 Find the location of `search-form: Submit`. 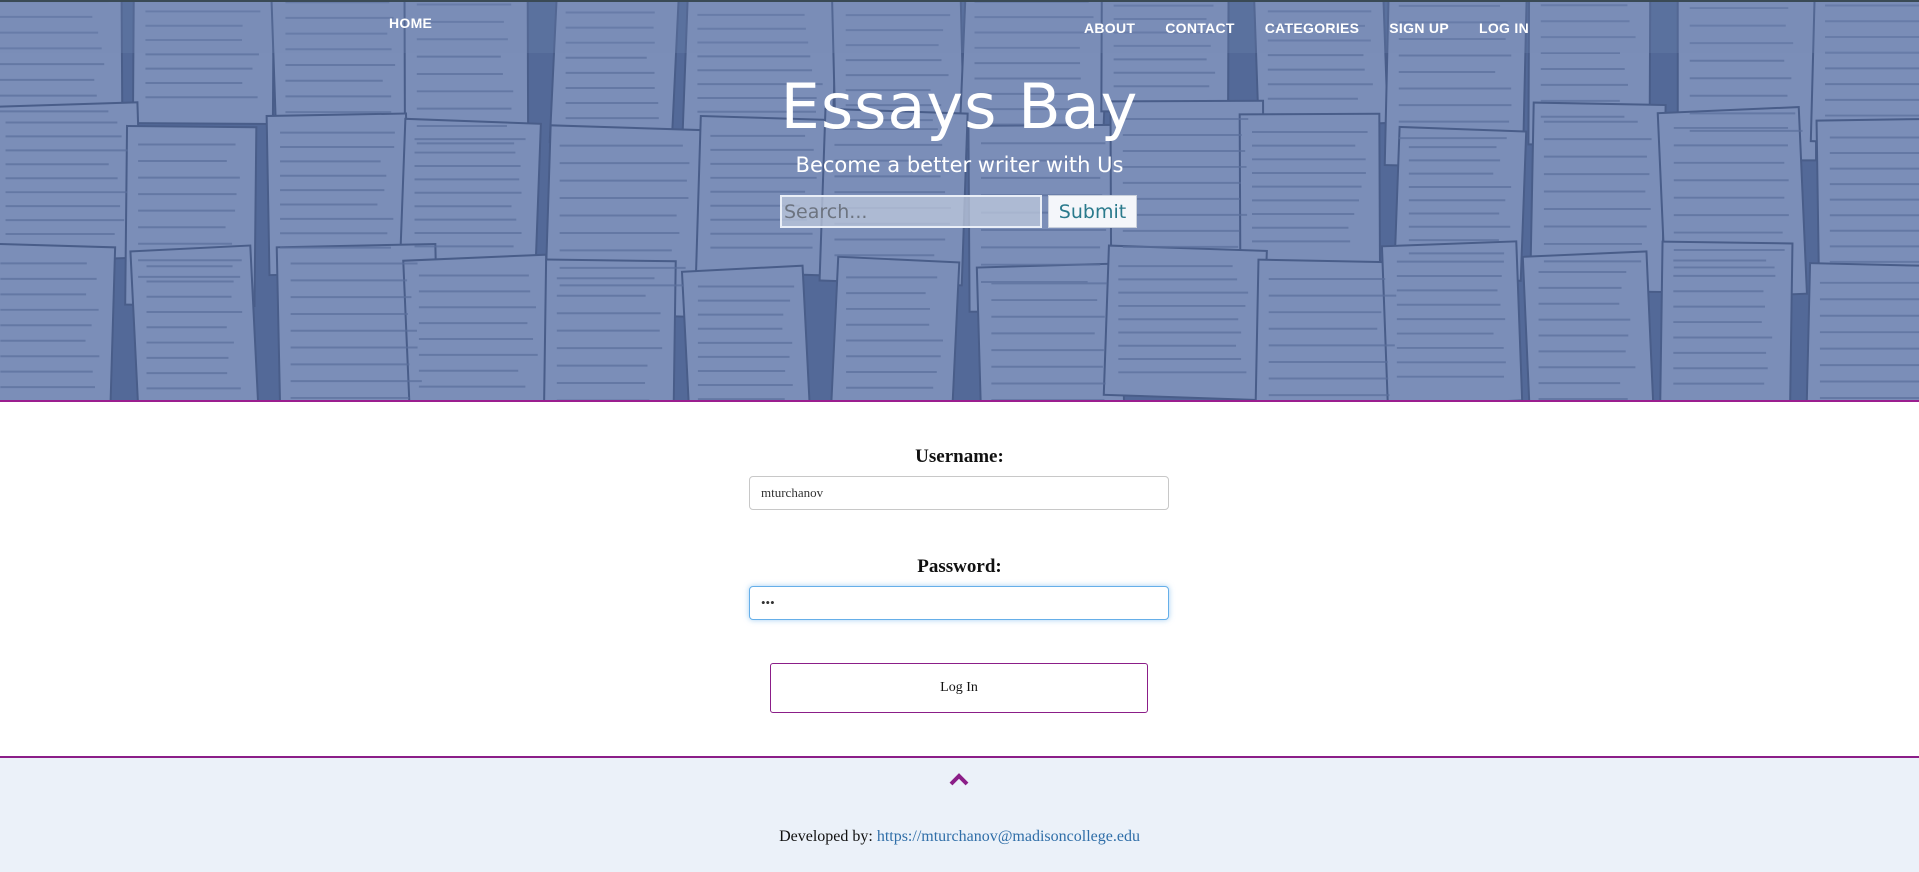

search-form: Submit is located at coordinates (958, 211).